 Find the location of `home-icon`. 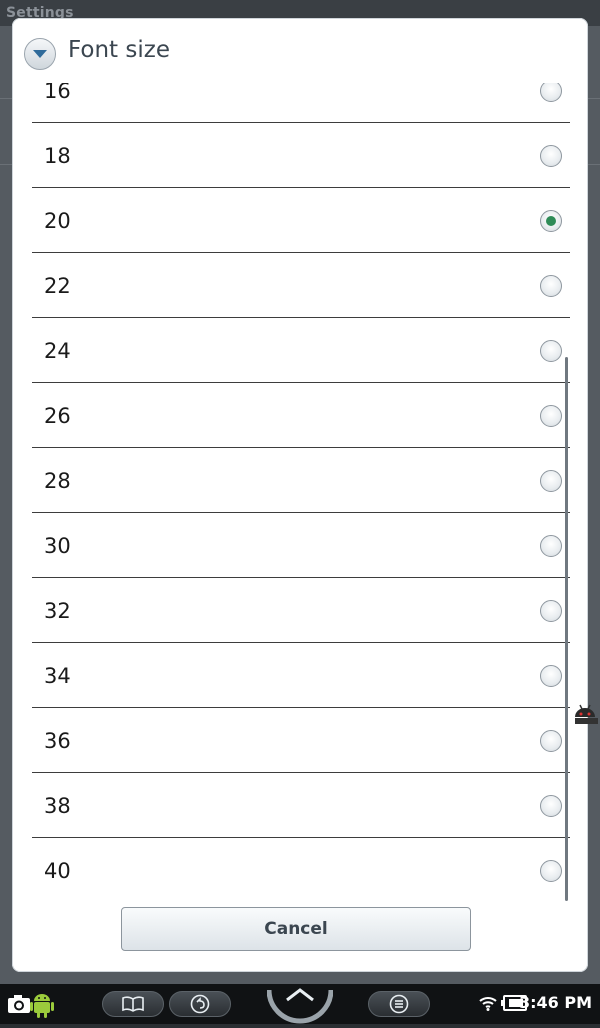

home-icon is located at coordinates (300, 1006).